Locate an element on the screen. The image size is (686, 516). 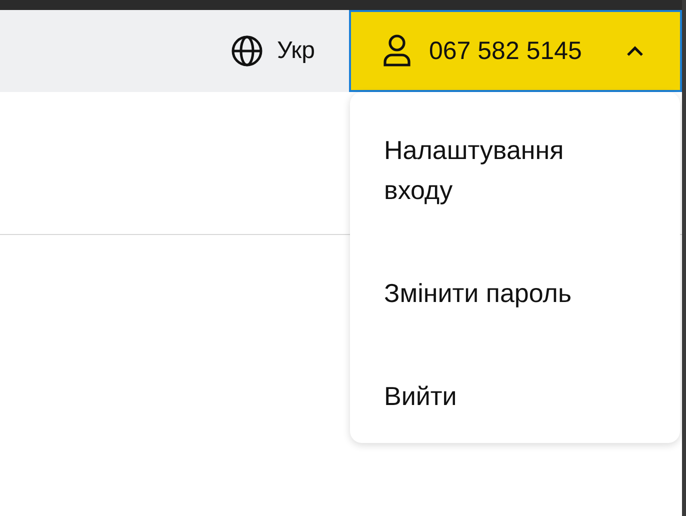
language-button: Укр is located at coordinates (272, 51).